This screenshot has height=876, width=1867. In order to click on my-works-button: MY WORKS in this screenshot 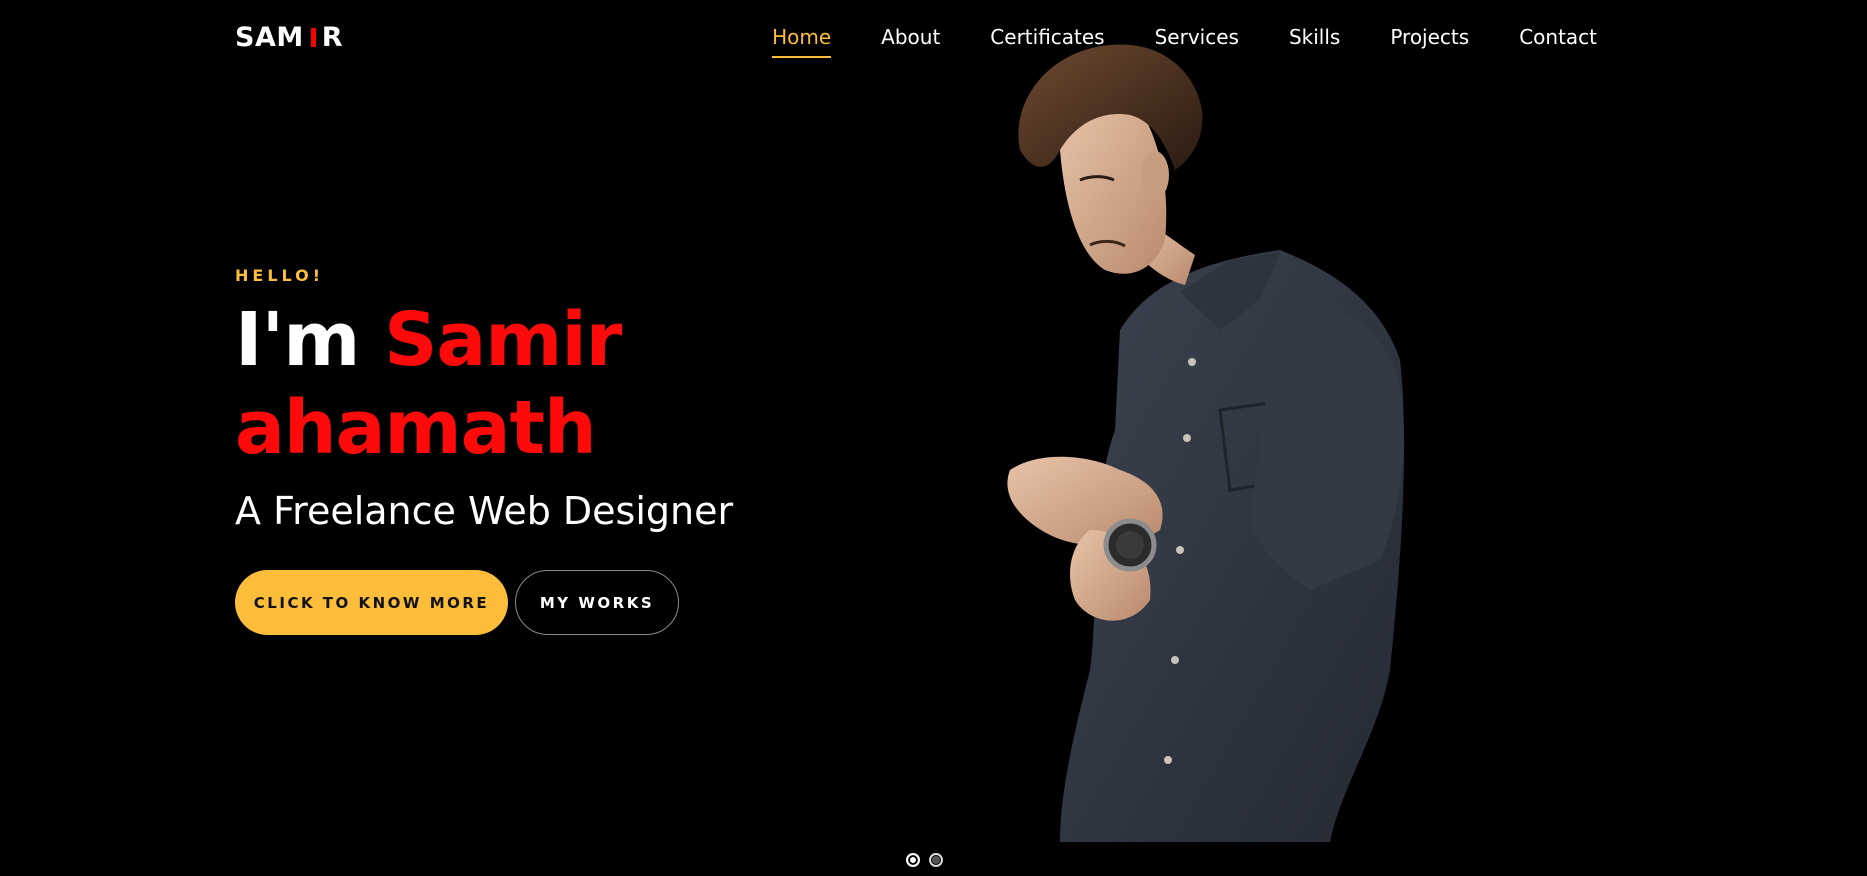, I will do `click(597, 602)`.